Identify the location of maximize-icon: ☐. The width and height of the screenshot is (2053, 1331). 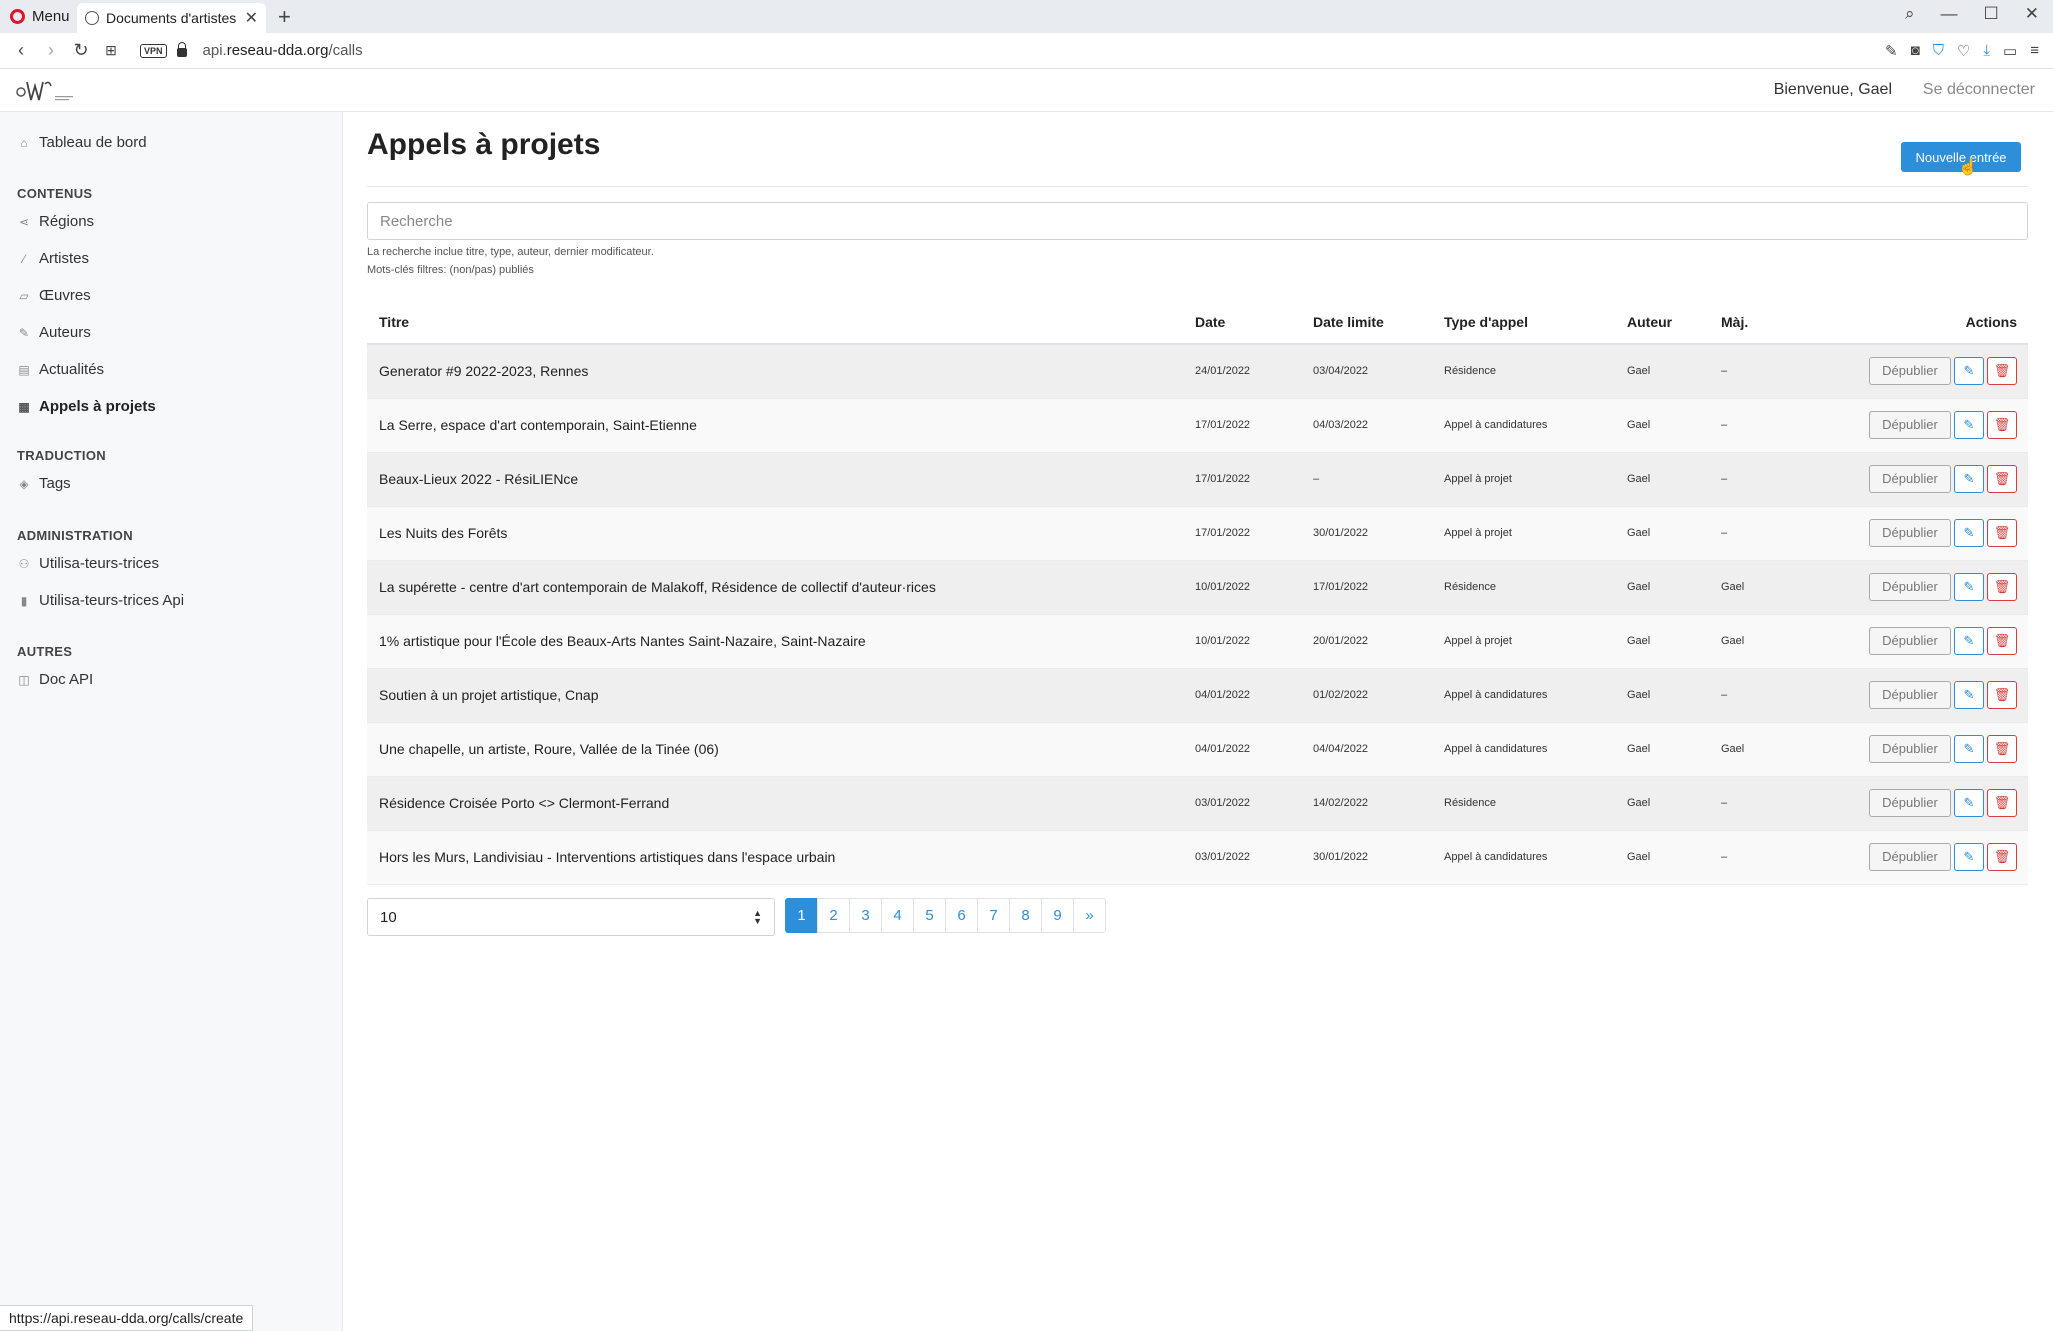
(1991, 14).